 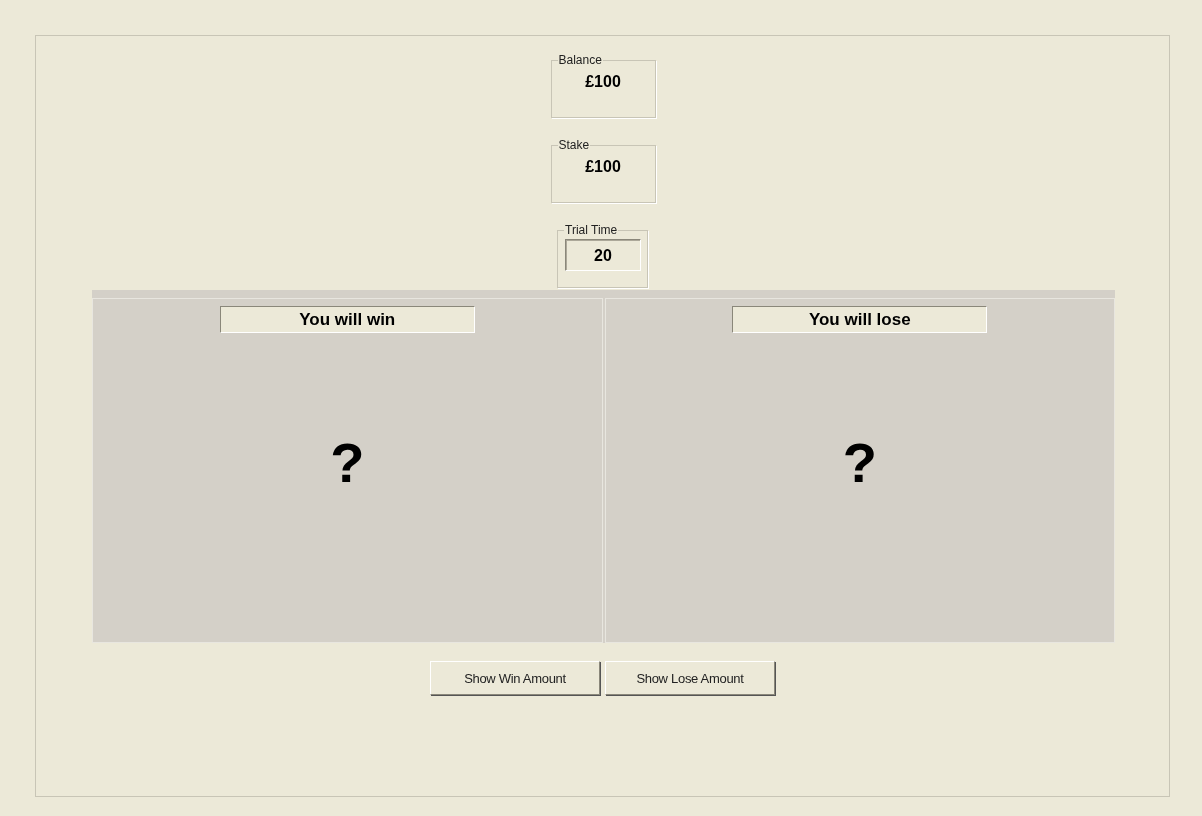 What do you see at coordinates (591, 230) in the screenshot?
I see `group-label: Trial Time` at bounding box center [591, 230].